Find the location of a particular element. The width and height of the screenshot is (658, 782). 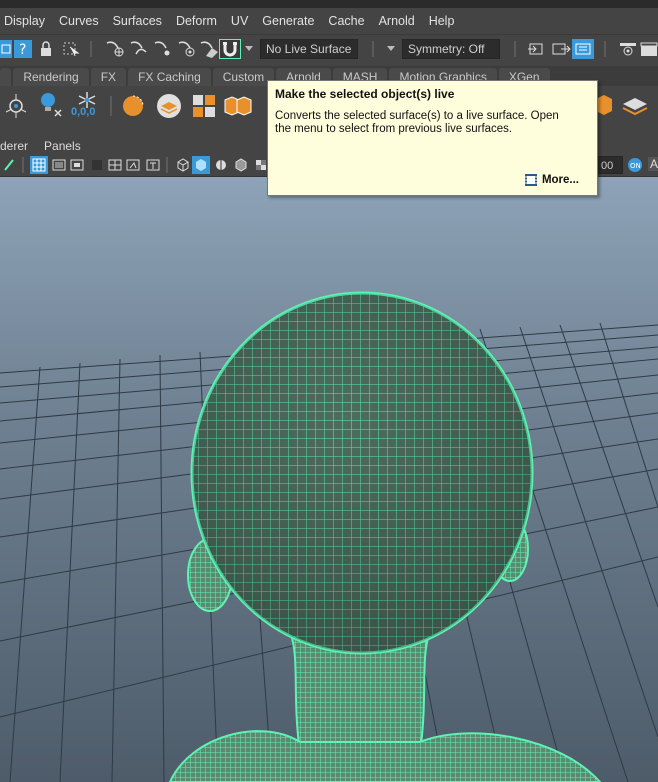

output-window-icon is located at coordinates (561, 49).